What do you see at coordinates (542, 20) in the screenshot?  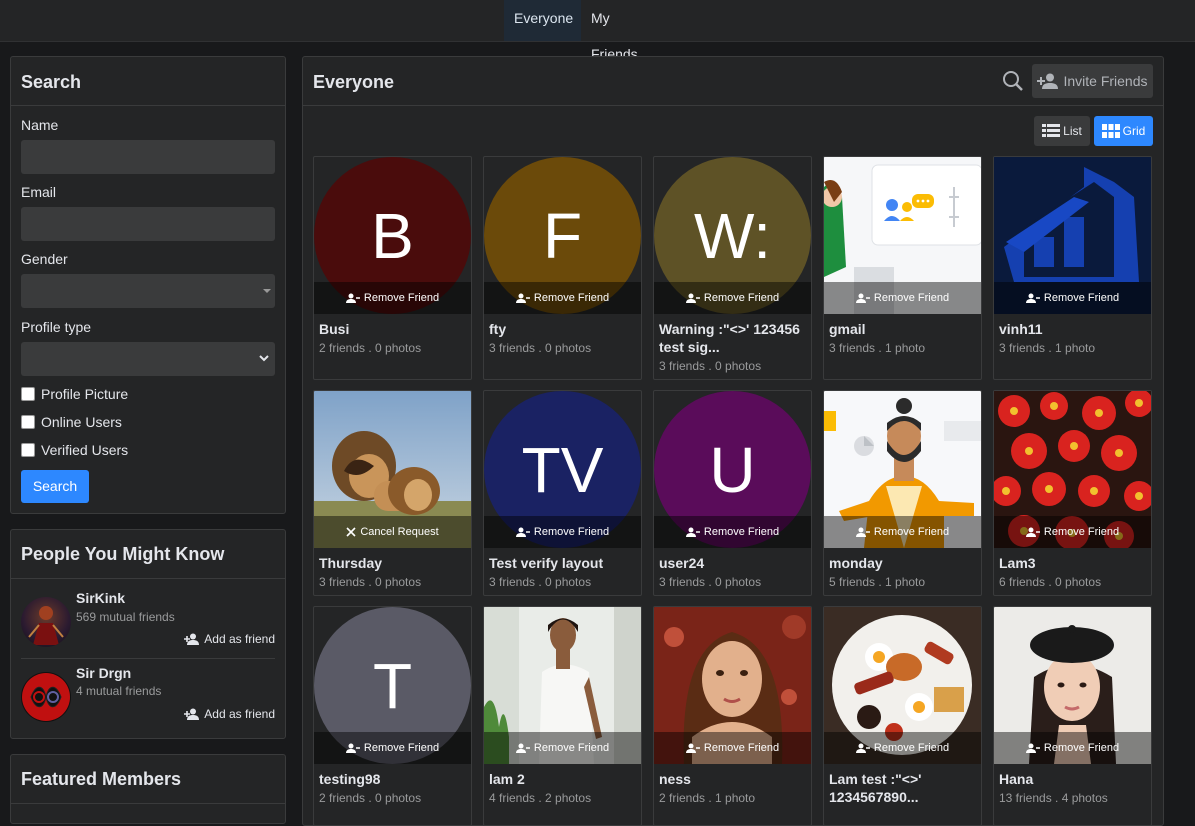 I see `tab-everyone: Everyone` at bounding box center [542, 20].